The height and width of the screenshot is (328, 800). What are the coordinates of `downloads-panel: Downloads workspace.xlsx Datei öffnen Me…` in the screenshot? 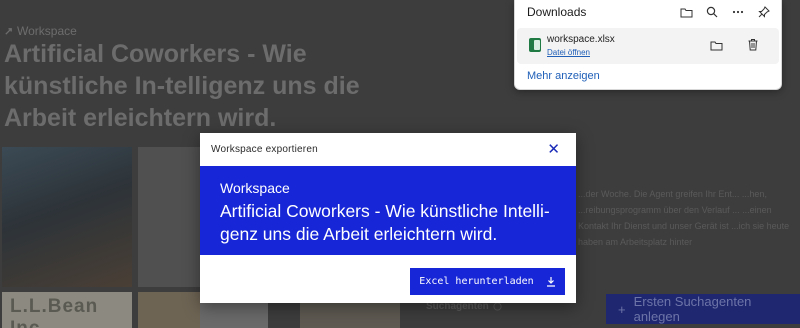 It's located at (648, 45).